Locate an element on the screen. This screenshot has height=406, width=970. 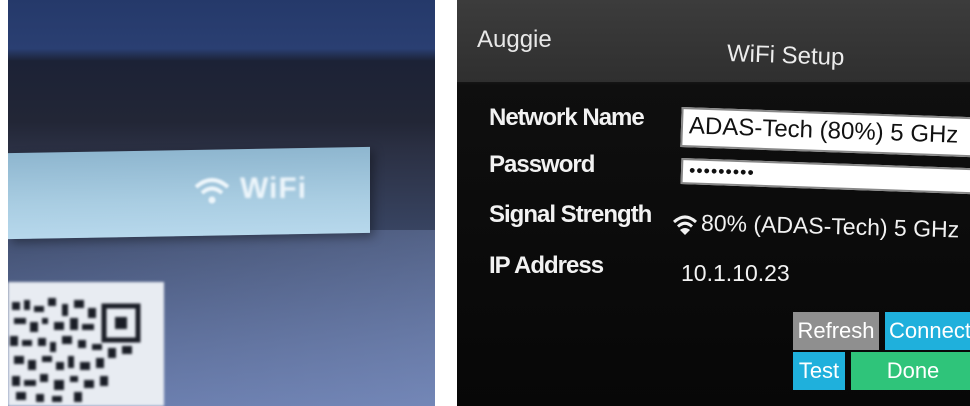
ip-address-value: 10.1.10.23 is located at coordinates (735, 273).